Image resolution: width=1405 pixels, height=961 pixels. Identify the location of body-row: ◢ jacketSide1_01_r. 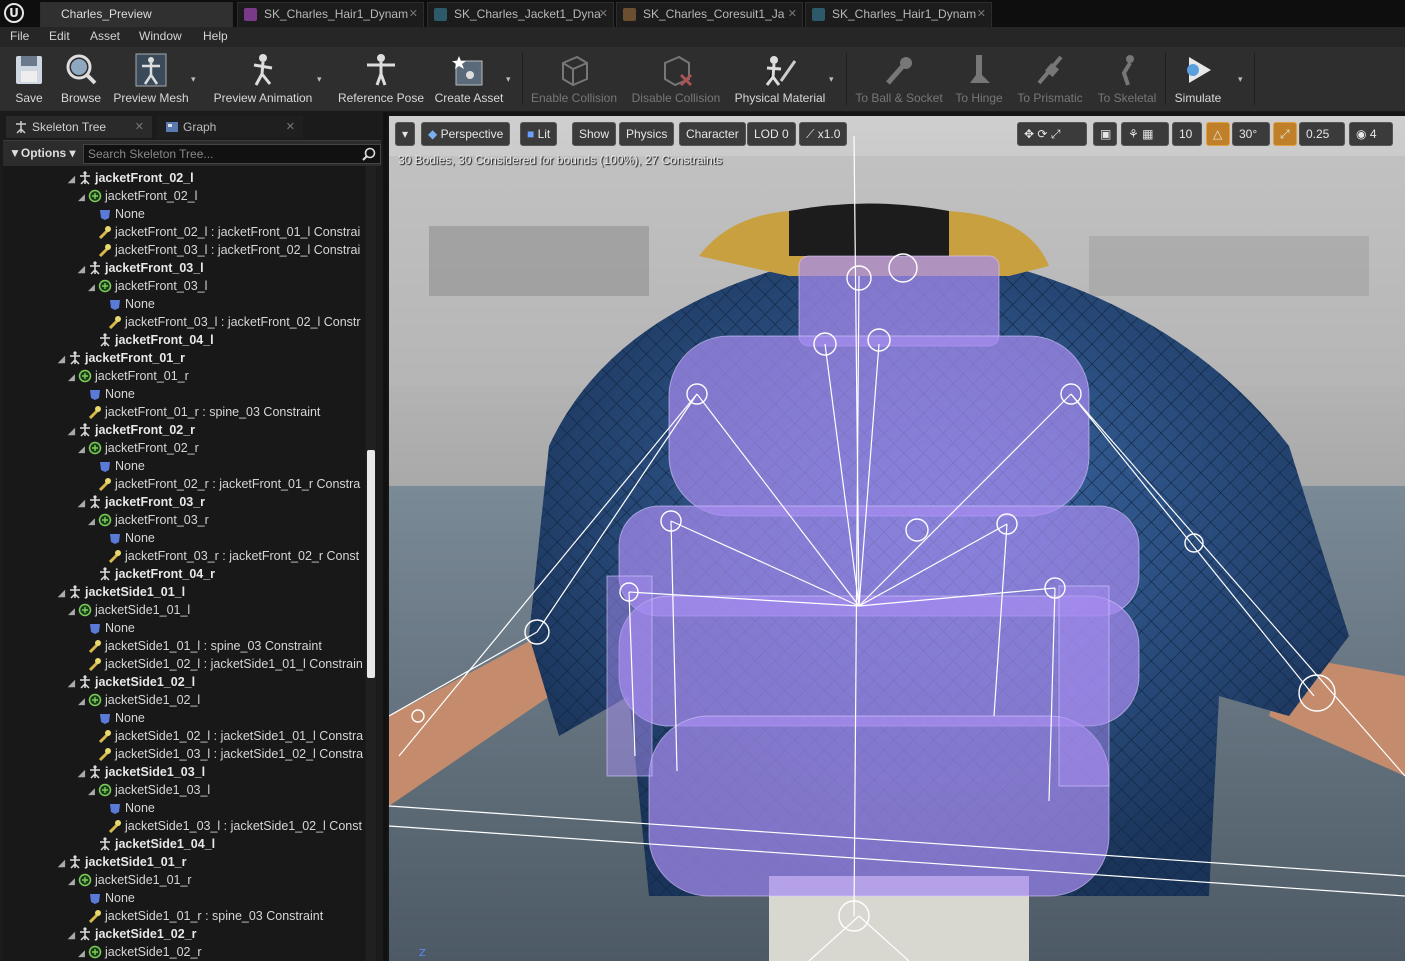
(97, 880).